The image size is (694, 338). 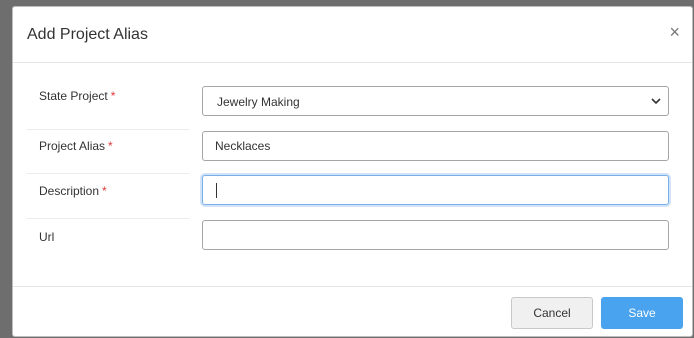 I want to click on cancel-button: Cancel, so click(x=552, y=313).